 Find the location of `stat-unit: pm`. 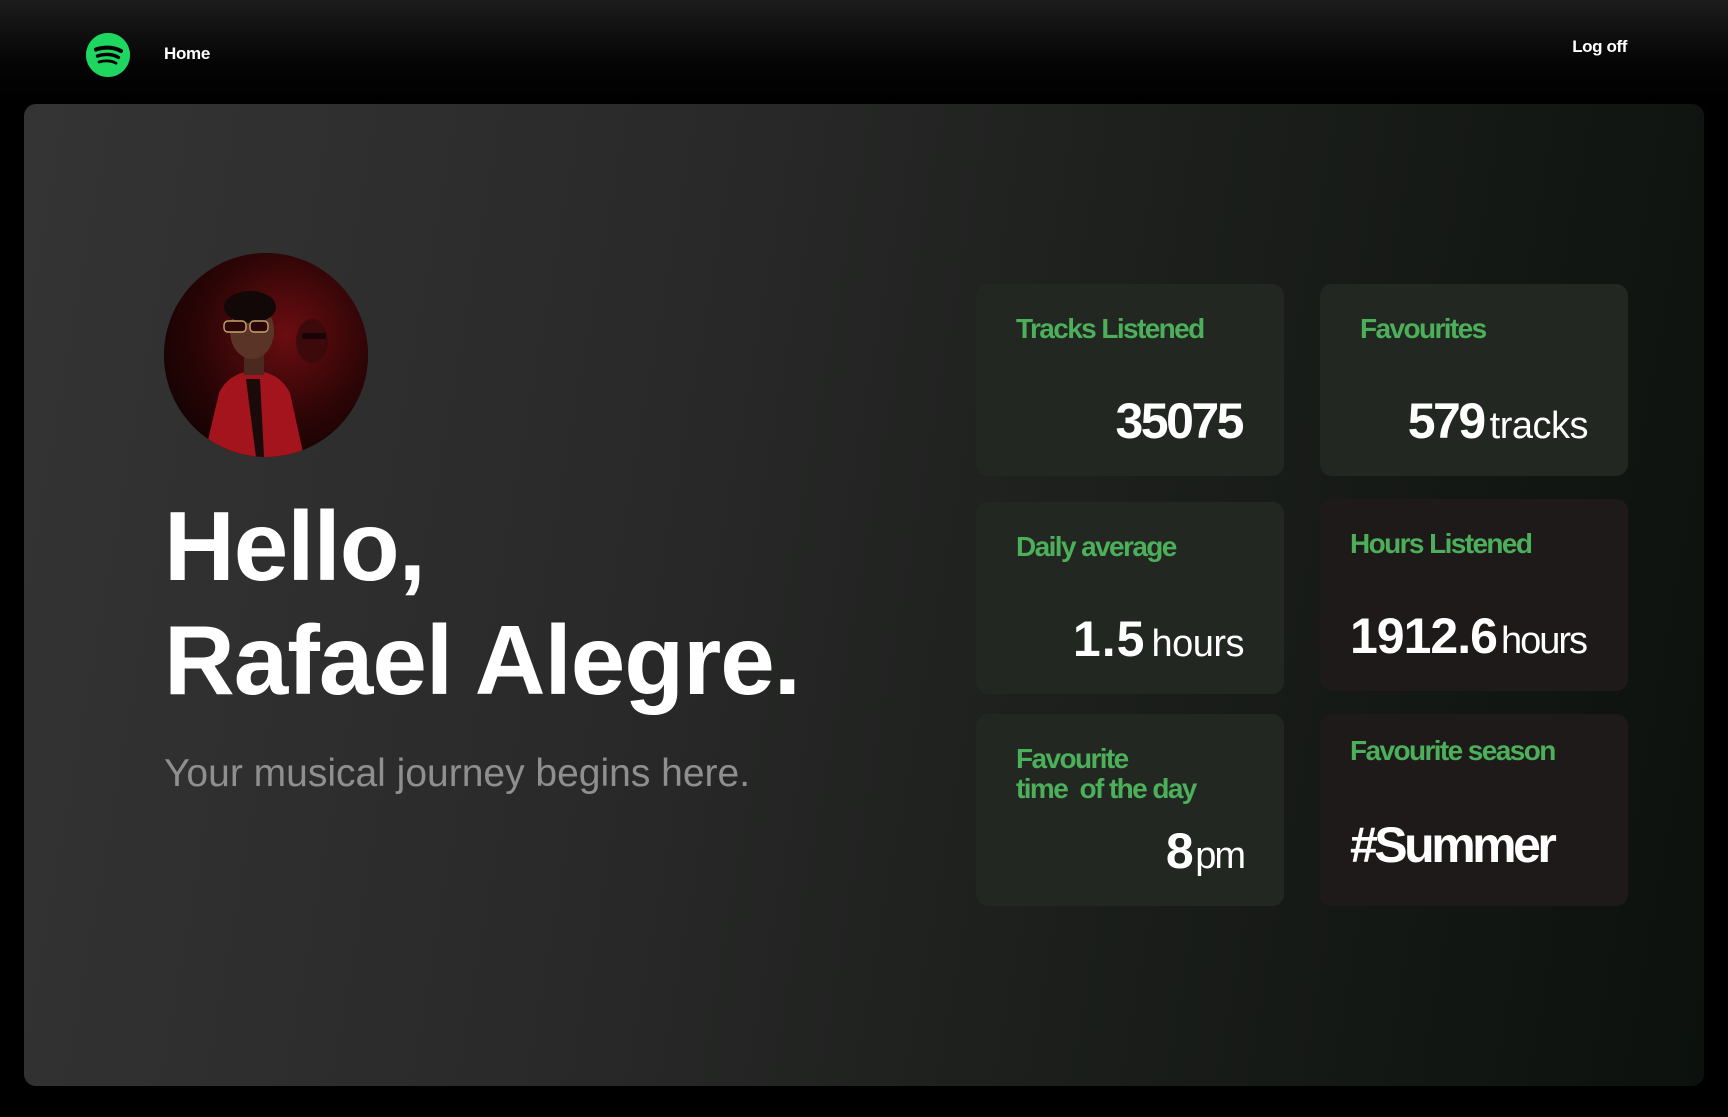

stat-unit: pm is located at coordinates (1220, 856).